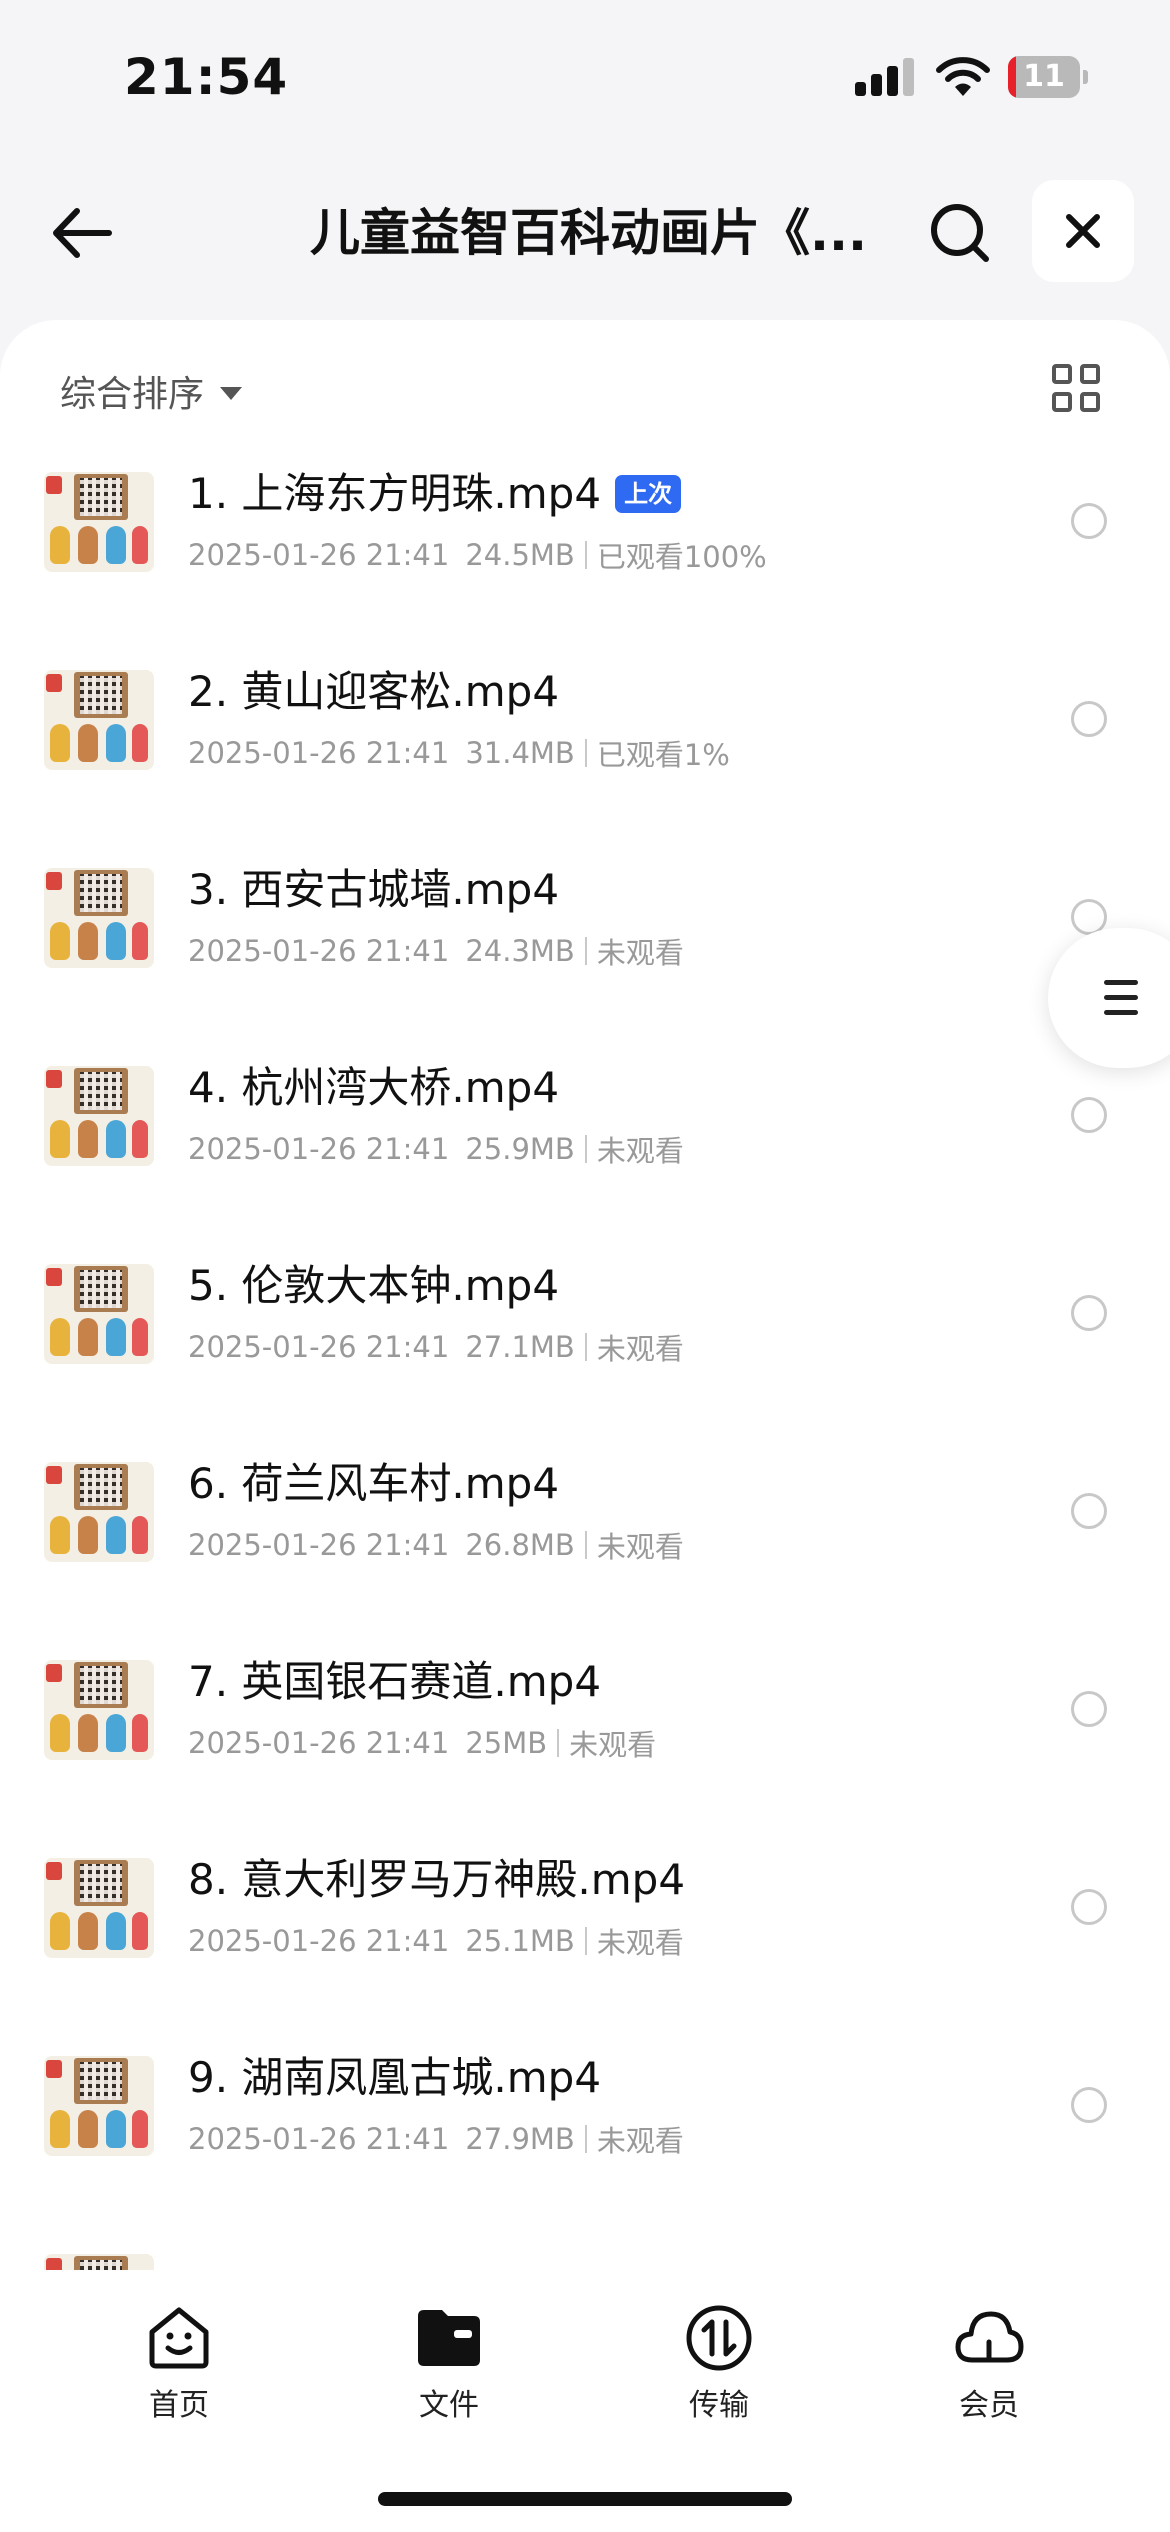 This screenshot has width=1170, height=2532. What do you see at coordinates (520, 555) in the screenshot?
I see `file-size: 24.5MB` at bounding box center [520, 555].